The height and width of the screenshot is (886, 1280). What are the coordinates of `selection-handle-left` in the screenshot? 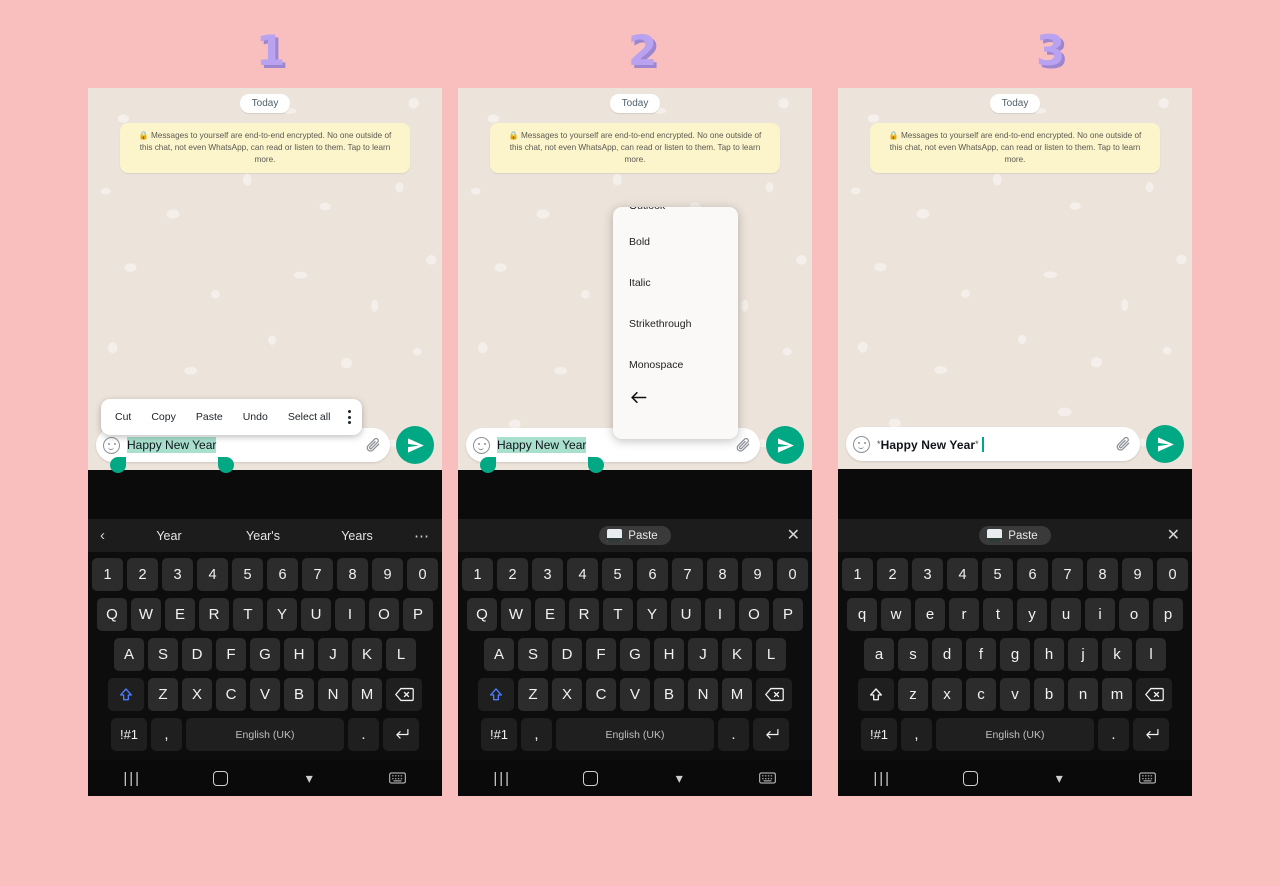 It's located at (118, 465).